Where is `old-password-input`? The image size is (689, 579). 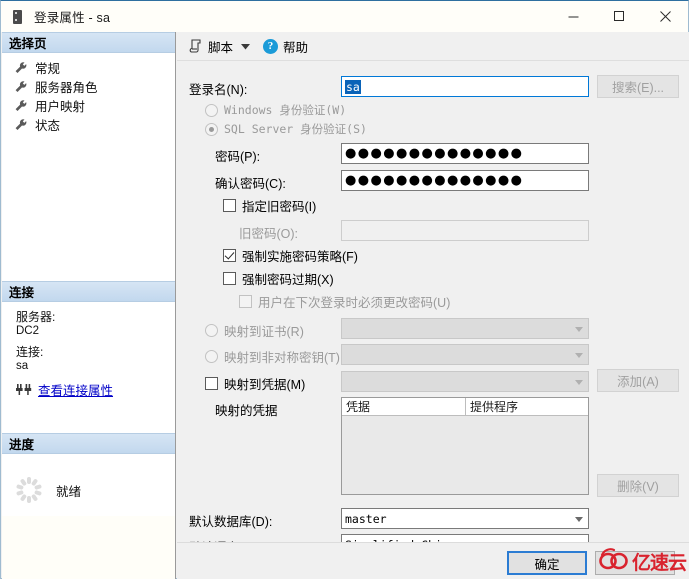 old-password-input is located at coordinates (465, 230).